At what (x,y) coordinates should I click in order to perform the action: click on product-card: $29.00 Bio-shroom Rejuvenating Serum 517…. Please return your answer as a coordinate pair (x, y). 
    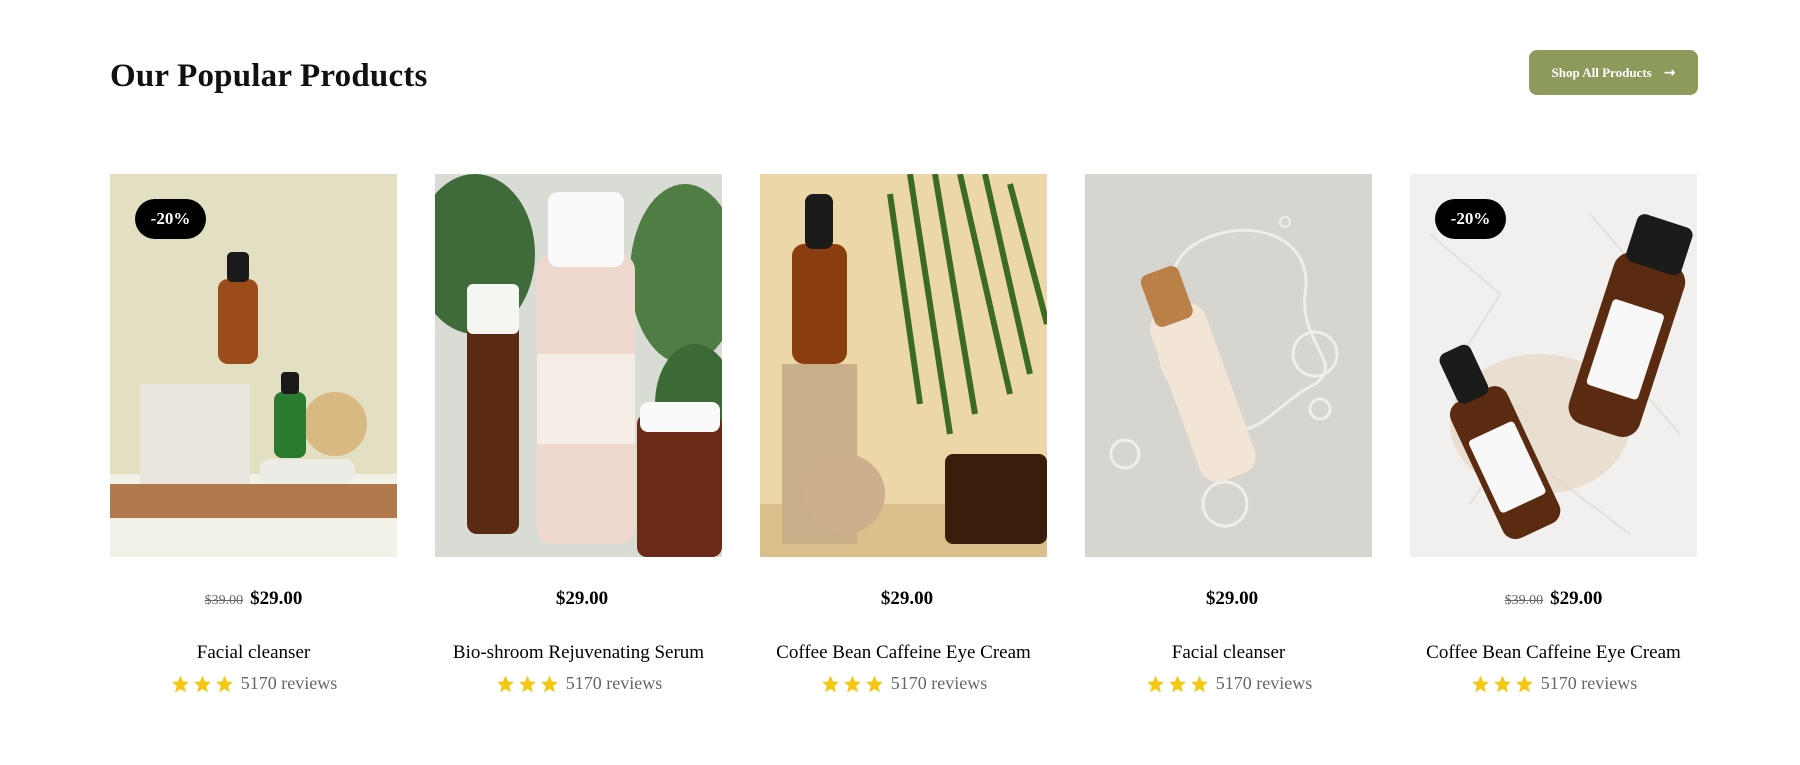
    Looking at the image, I should click on (578, 434).